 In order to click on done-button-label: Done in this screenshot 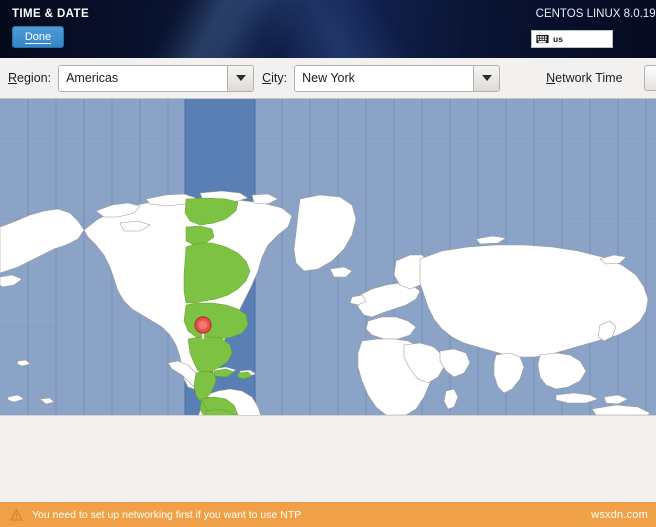, I will do `click(38, 37)`.